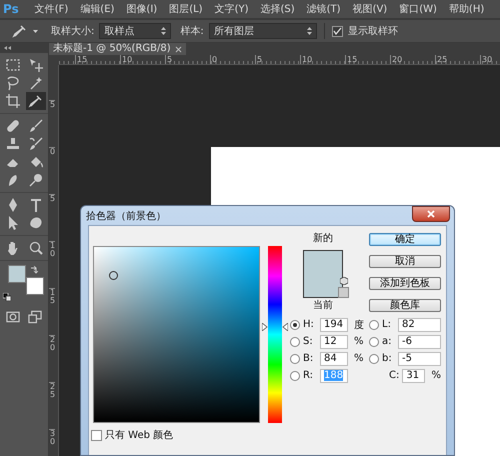 The height and width of the screenshot is (456, 500). I want to click on picker-ring, so click(113, 275).